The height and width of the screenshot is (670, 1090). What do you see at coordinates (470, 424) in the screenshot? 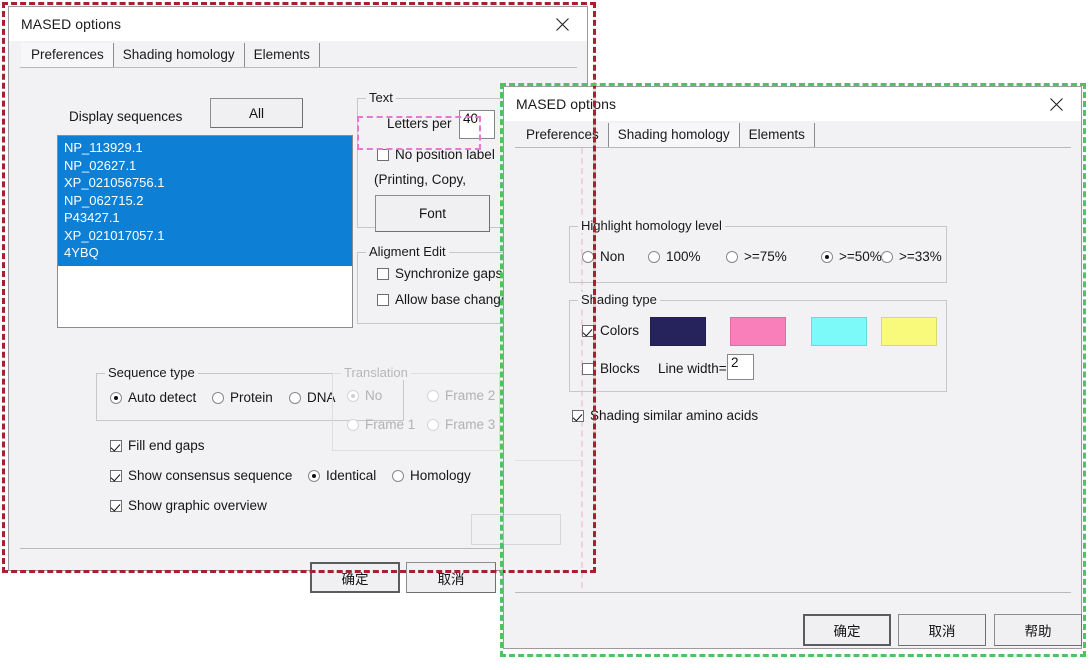
I see `radio-frame-3-label: Frame 3` at bounding box center [470, 424].